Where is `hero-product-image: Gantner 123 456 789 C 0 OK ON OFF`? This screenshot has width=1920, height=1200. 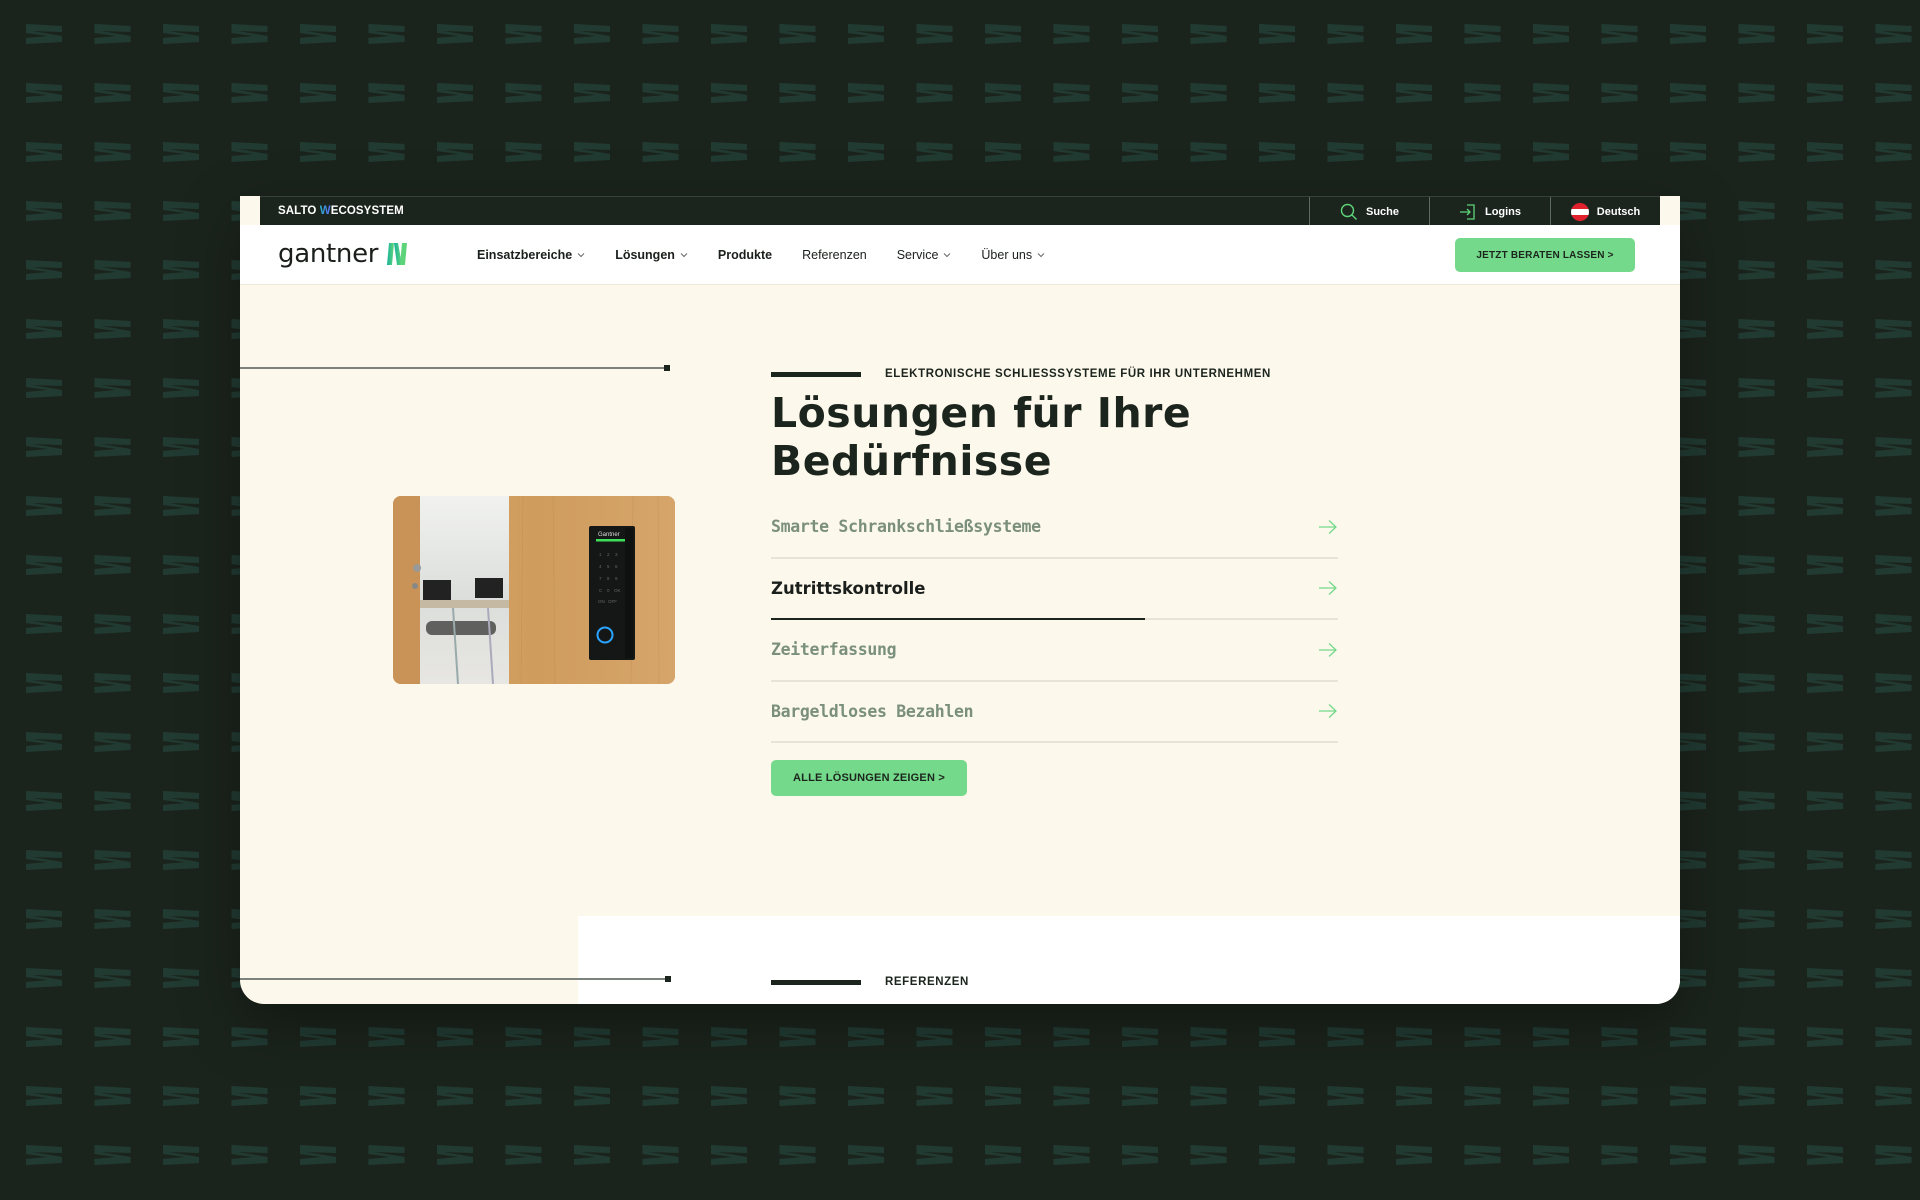
hero-product-image: Gantner 123 456 789 C 0 OK ON OFF is located at coordinates (534, 590).